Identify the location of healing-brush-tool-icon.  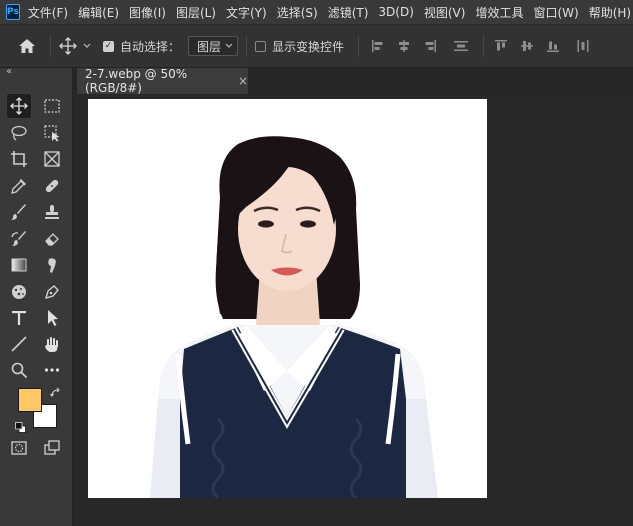
(52, 186).